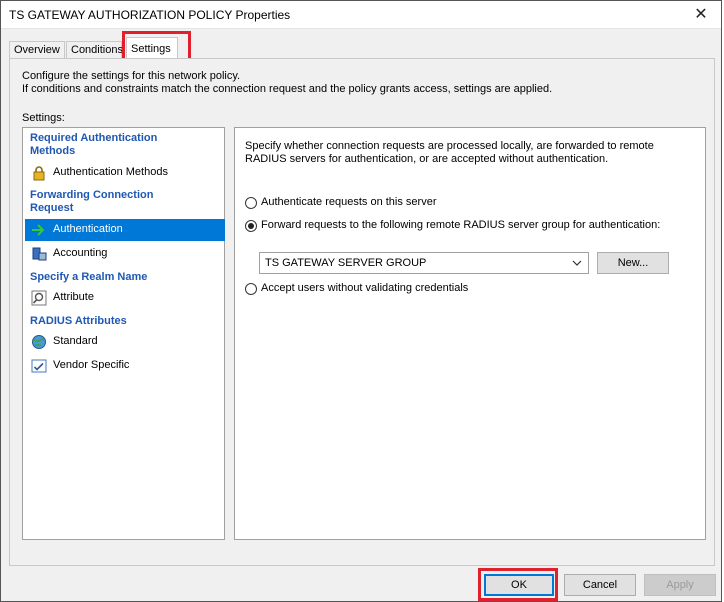 The height and width of the screenshot is (602, 724). I want to click on nav-item-standard: Standard, so click(125, 342).